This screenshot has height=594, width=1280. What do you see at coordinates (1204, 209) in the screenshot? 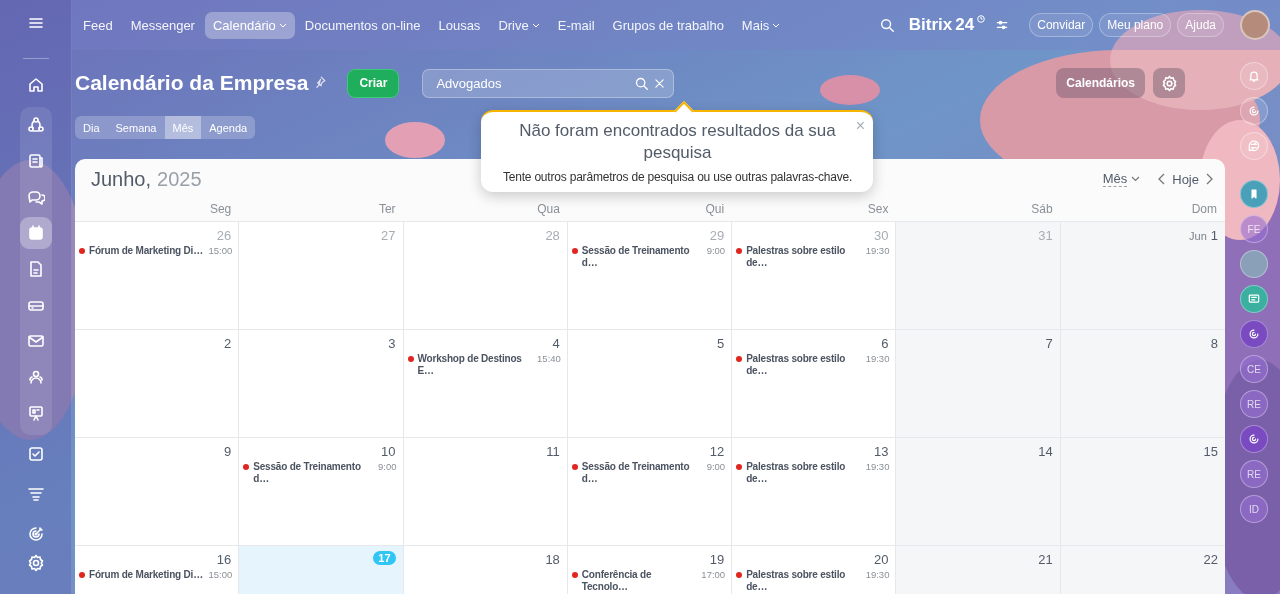
I see `weekday-label: Dom` at bounding box center [1204, 209].